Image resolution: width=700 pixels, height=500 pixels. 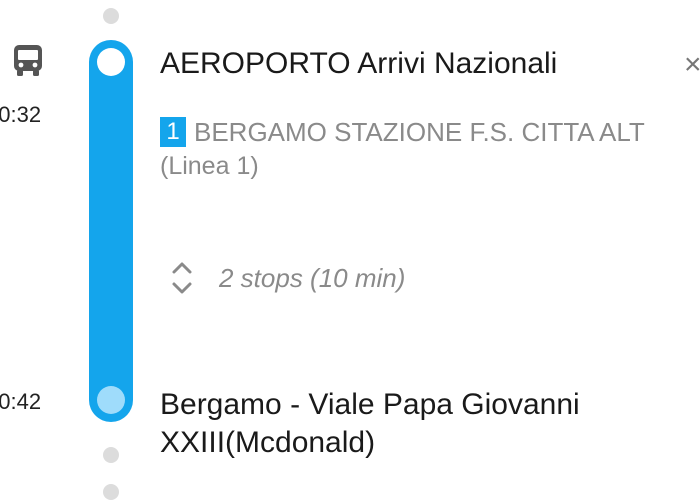 I want to click on close-icon: ×, so click(x=692, y=65).